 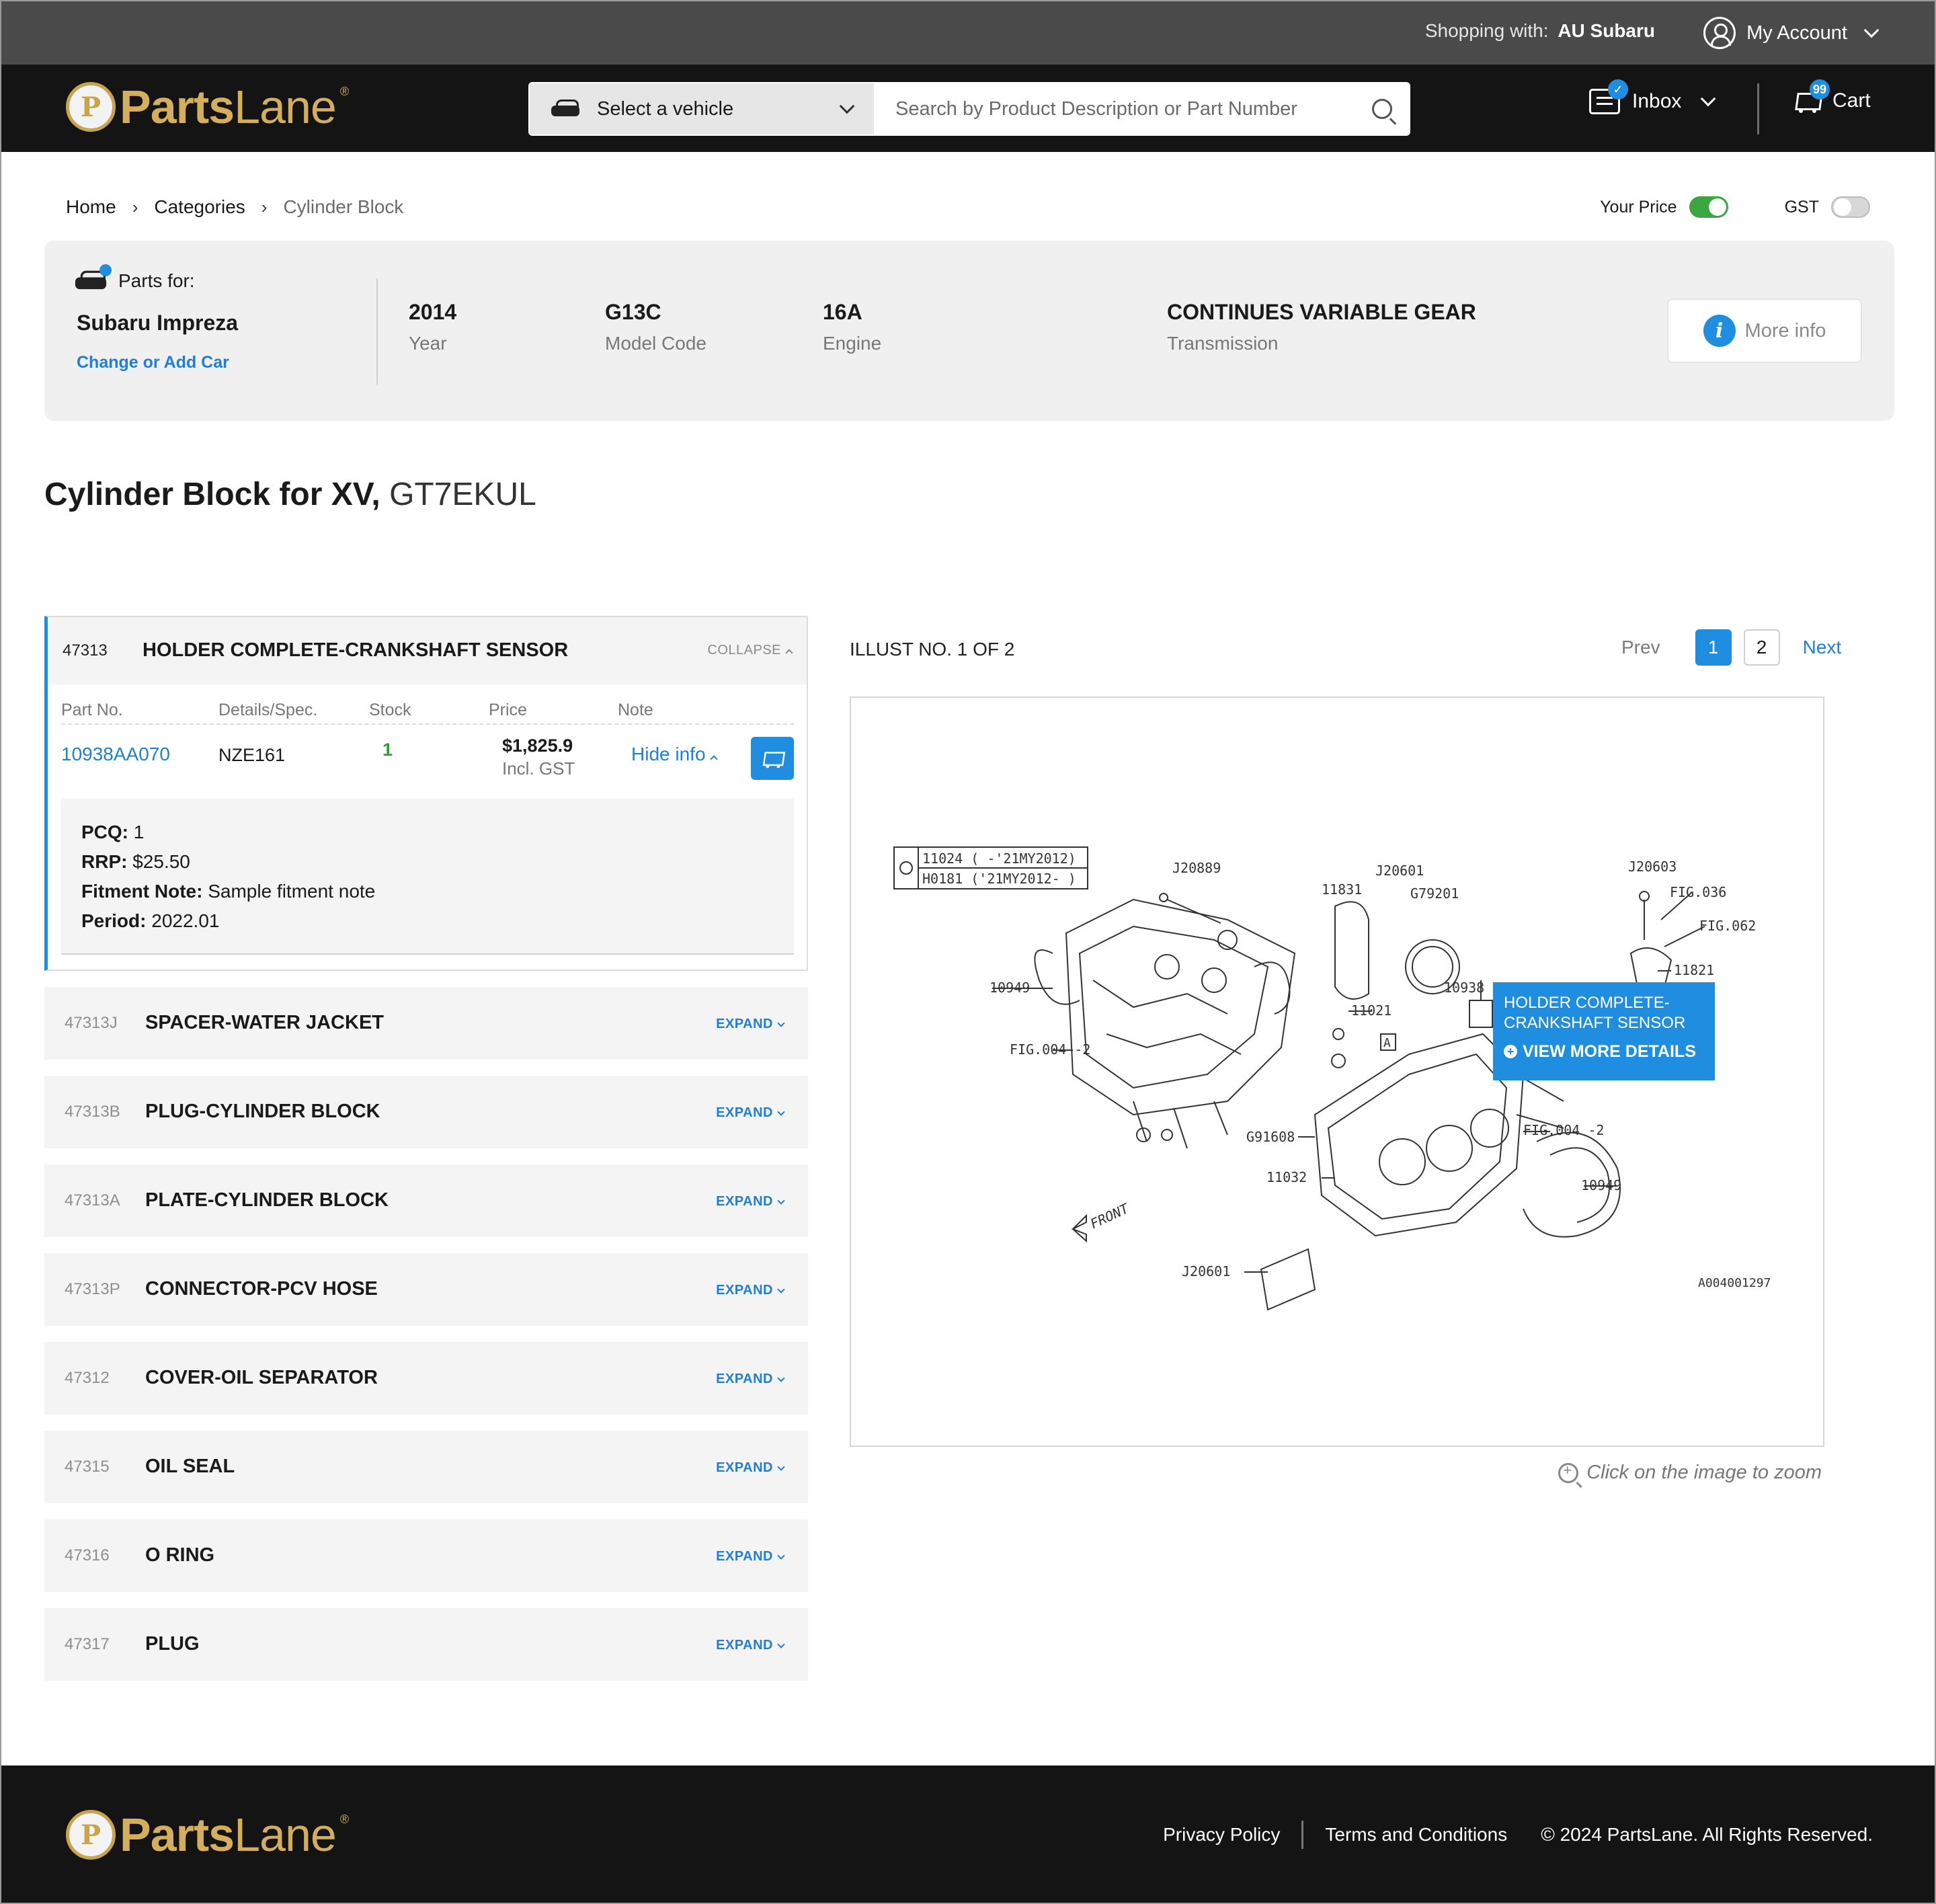 What do you see at coordinates (1486, 30) in the screenshot?
I see `shopping-with-label: Shopping with:` at bounding box center [1486, 30].